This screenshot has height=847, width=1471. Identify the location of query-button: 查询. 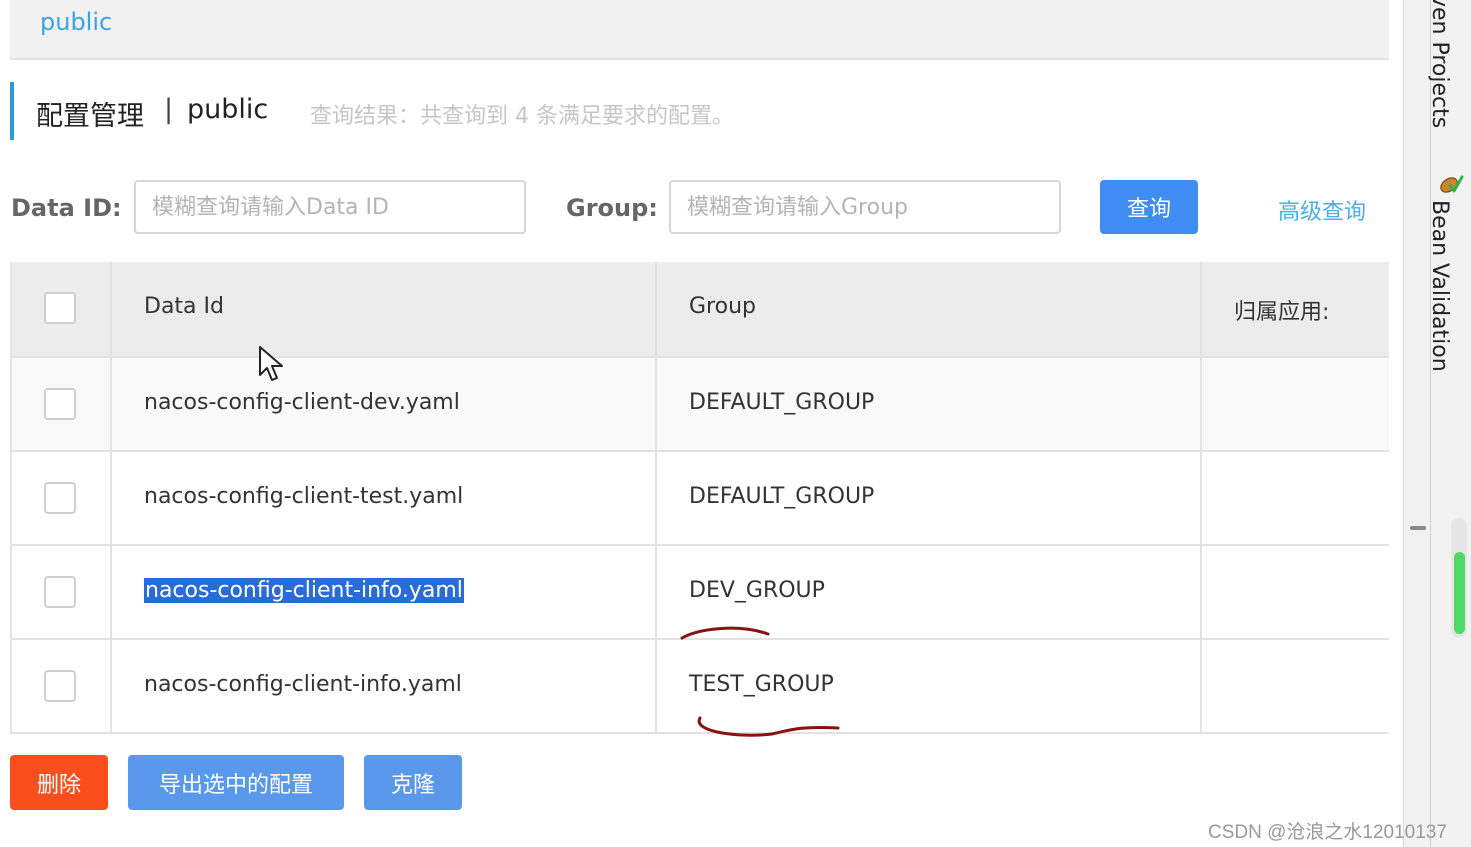
(1149, 207).